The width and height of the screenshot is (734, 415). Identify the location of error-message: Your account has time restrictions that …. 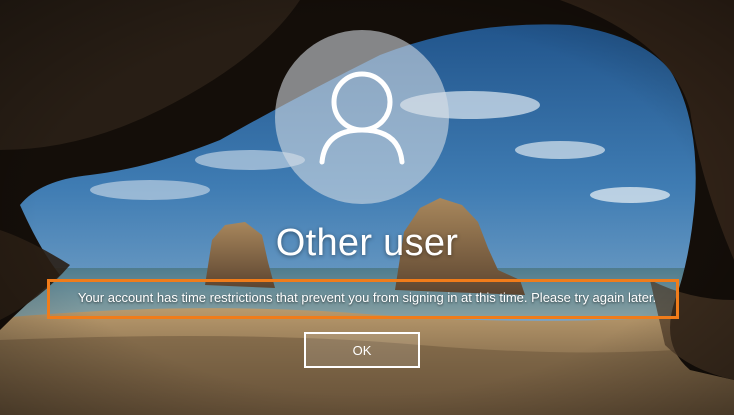
(367, 297).